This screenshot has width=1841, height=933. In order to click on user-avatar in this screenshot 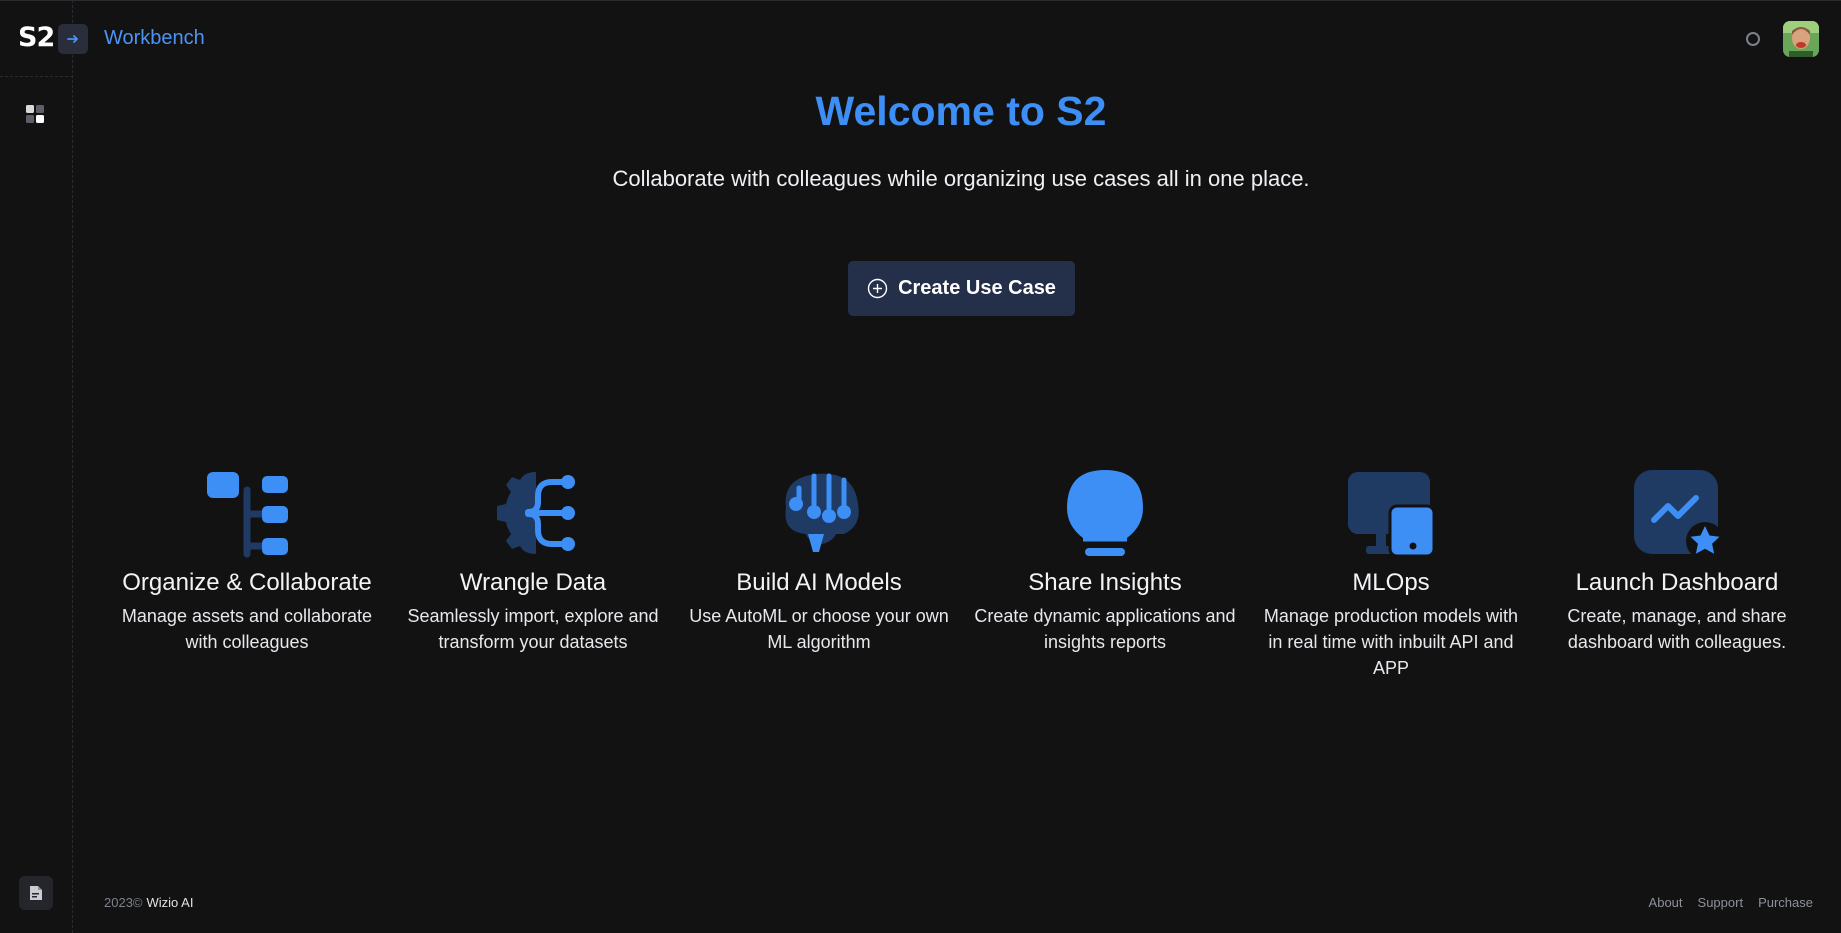, I will do `click(1801, 39)`.